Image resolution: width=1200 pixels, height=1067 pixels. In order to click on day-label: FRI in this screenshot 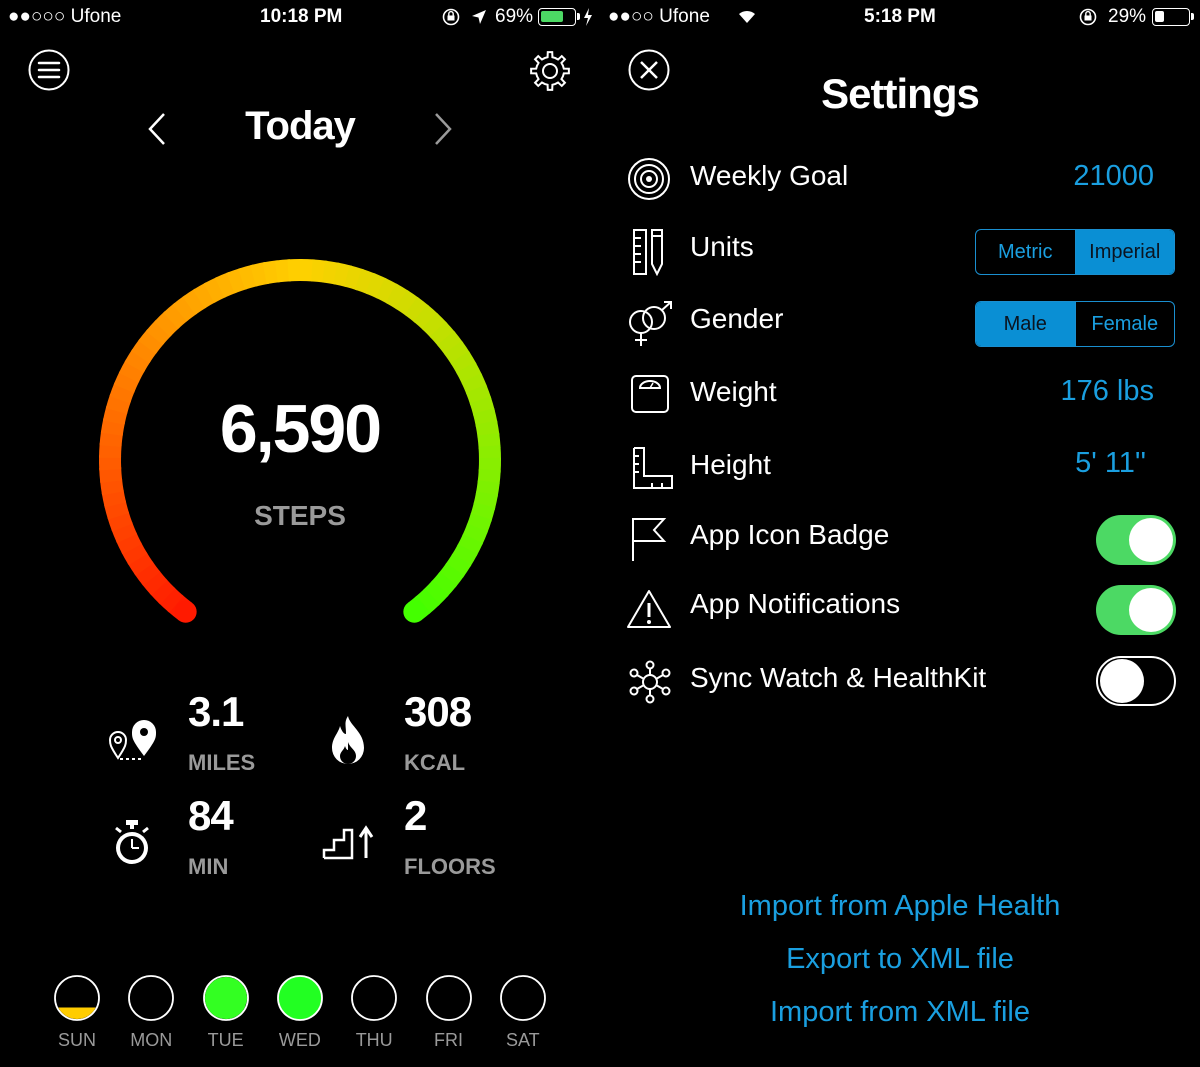, I will do `click(448, 1040)`.